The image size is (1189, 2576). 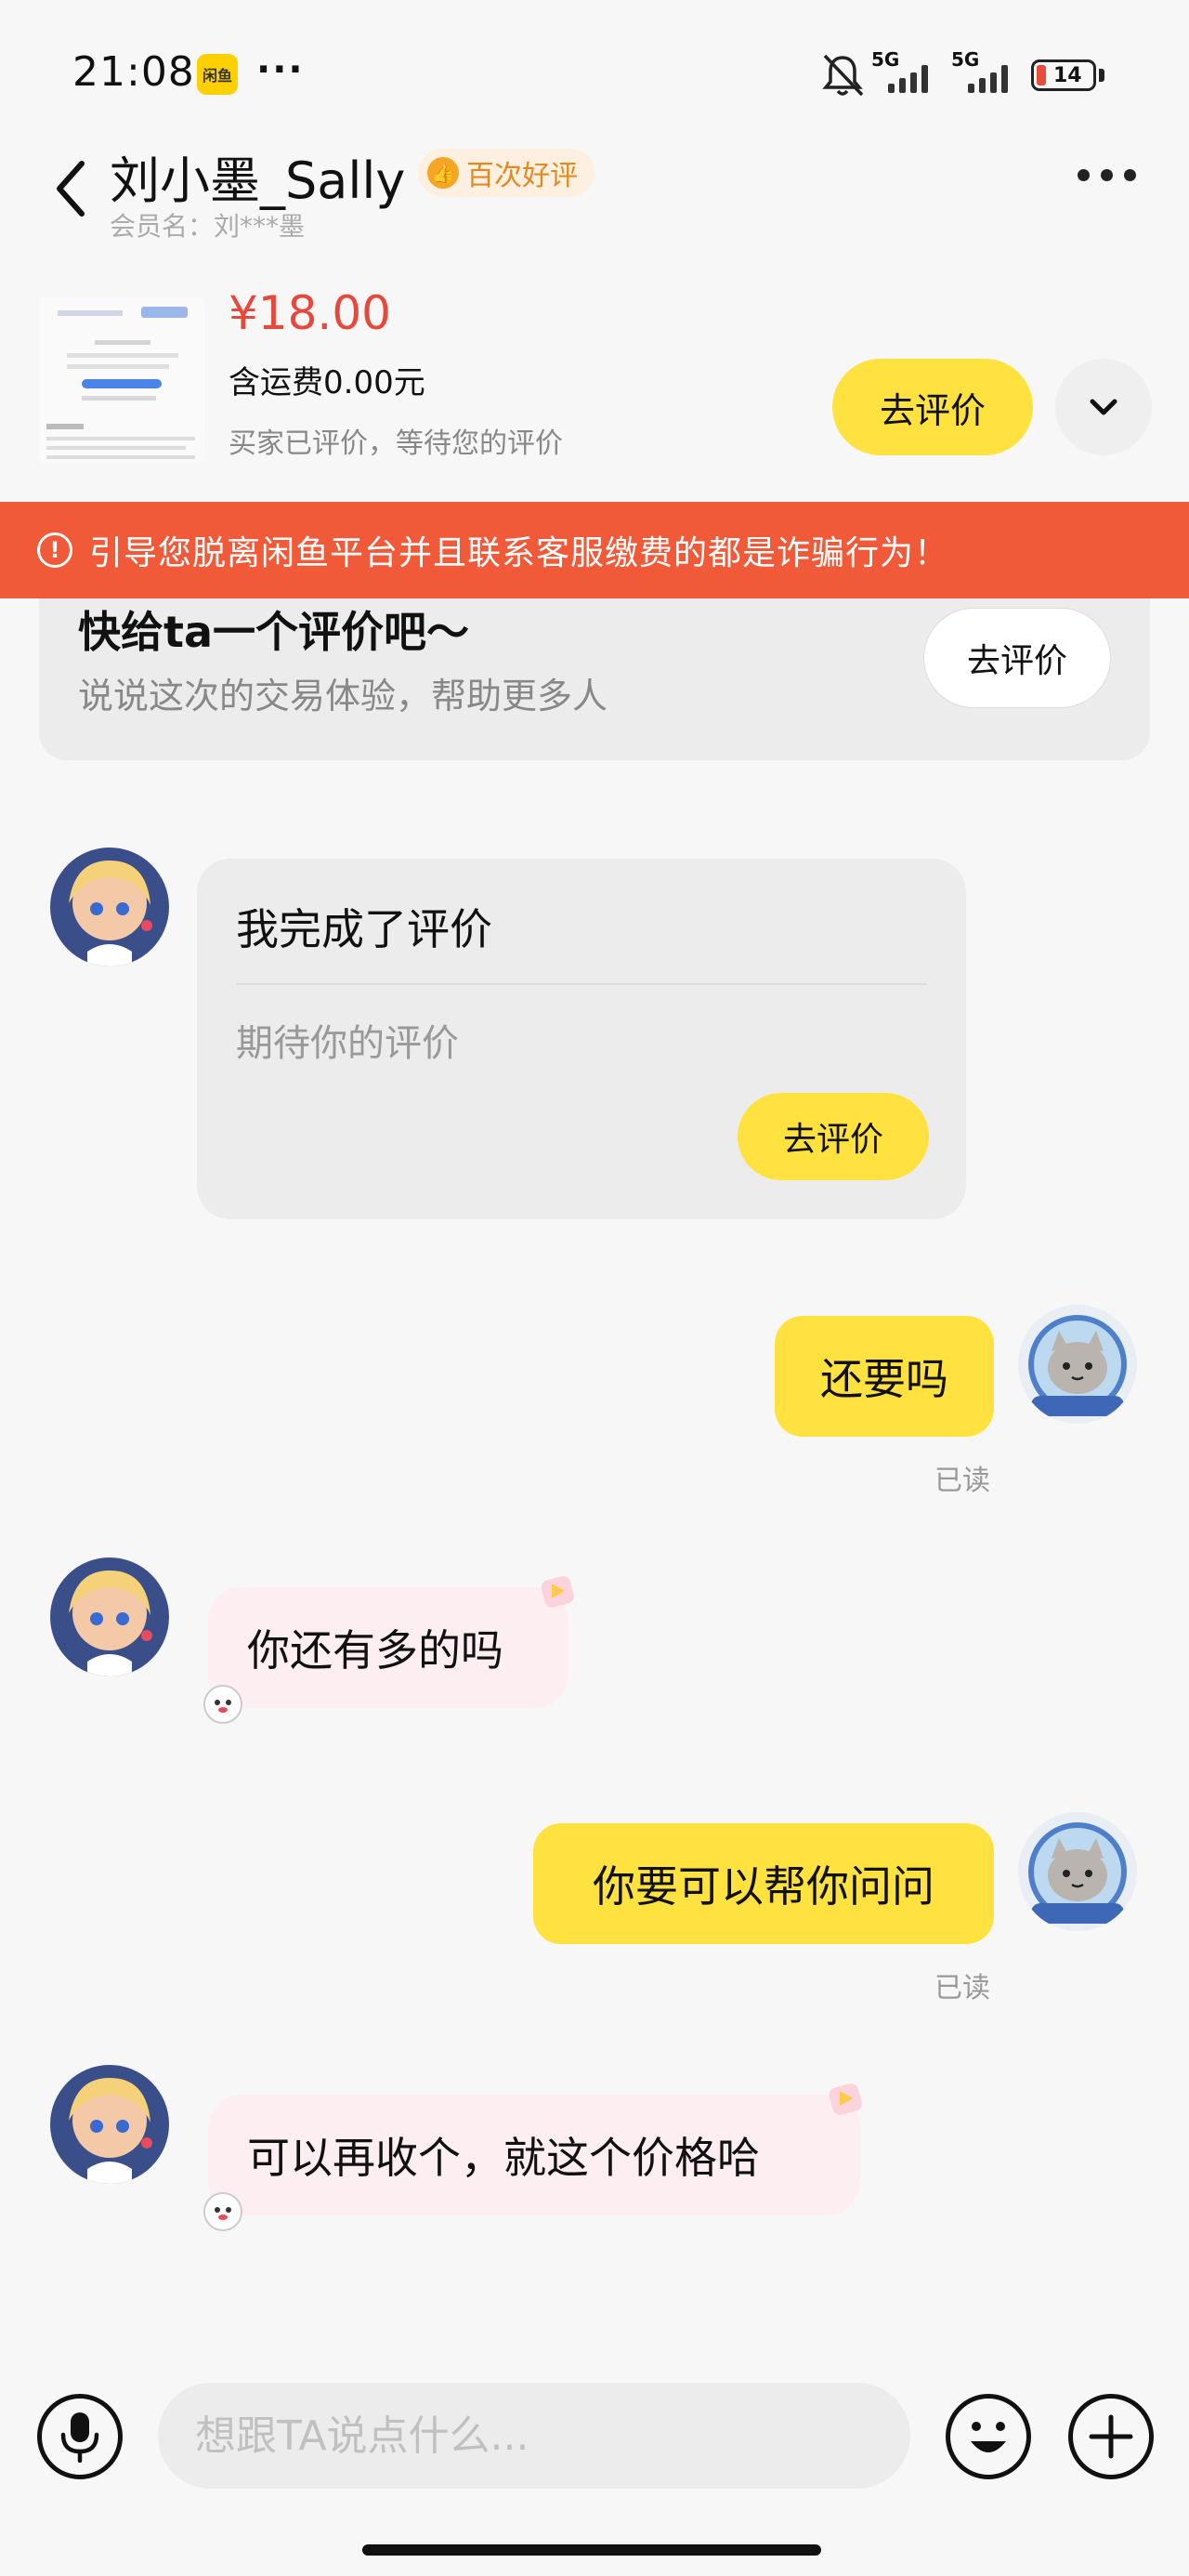 I want to click on review-complete-button: 去评价, so click(x=833, y=1136).